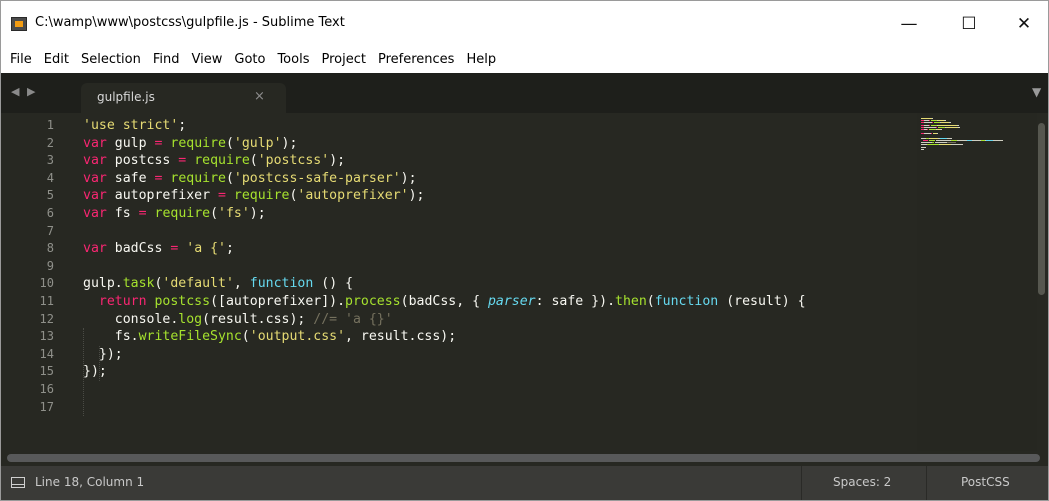  Describe the element at coordinates (498, 320) in the screenshot. I see `code-line: console.log(result.css); //= 'a {}'` at that location.